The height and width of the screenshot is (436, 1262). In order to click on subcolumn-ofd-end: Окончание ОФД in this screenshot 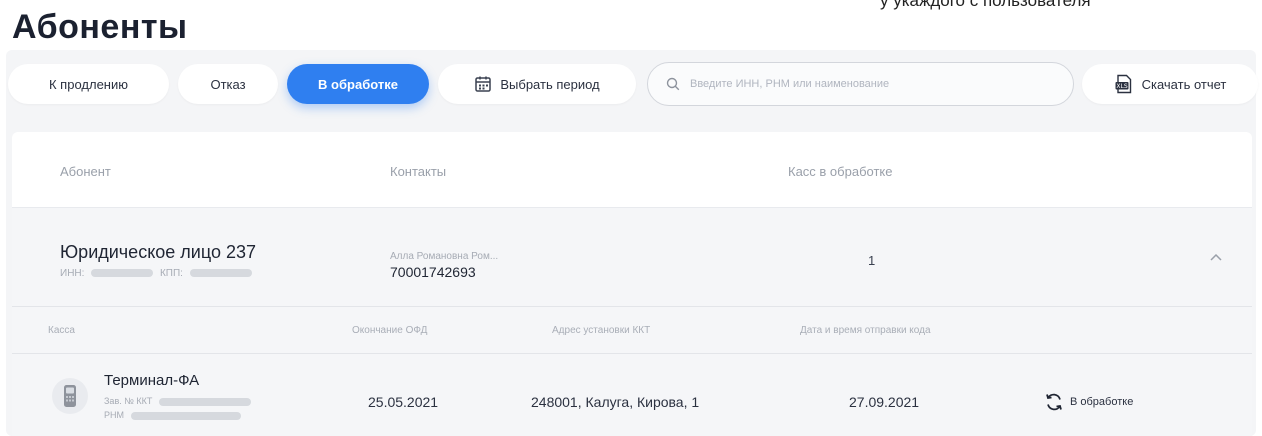, I will do `click(390, 330)`.